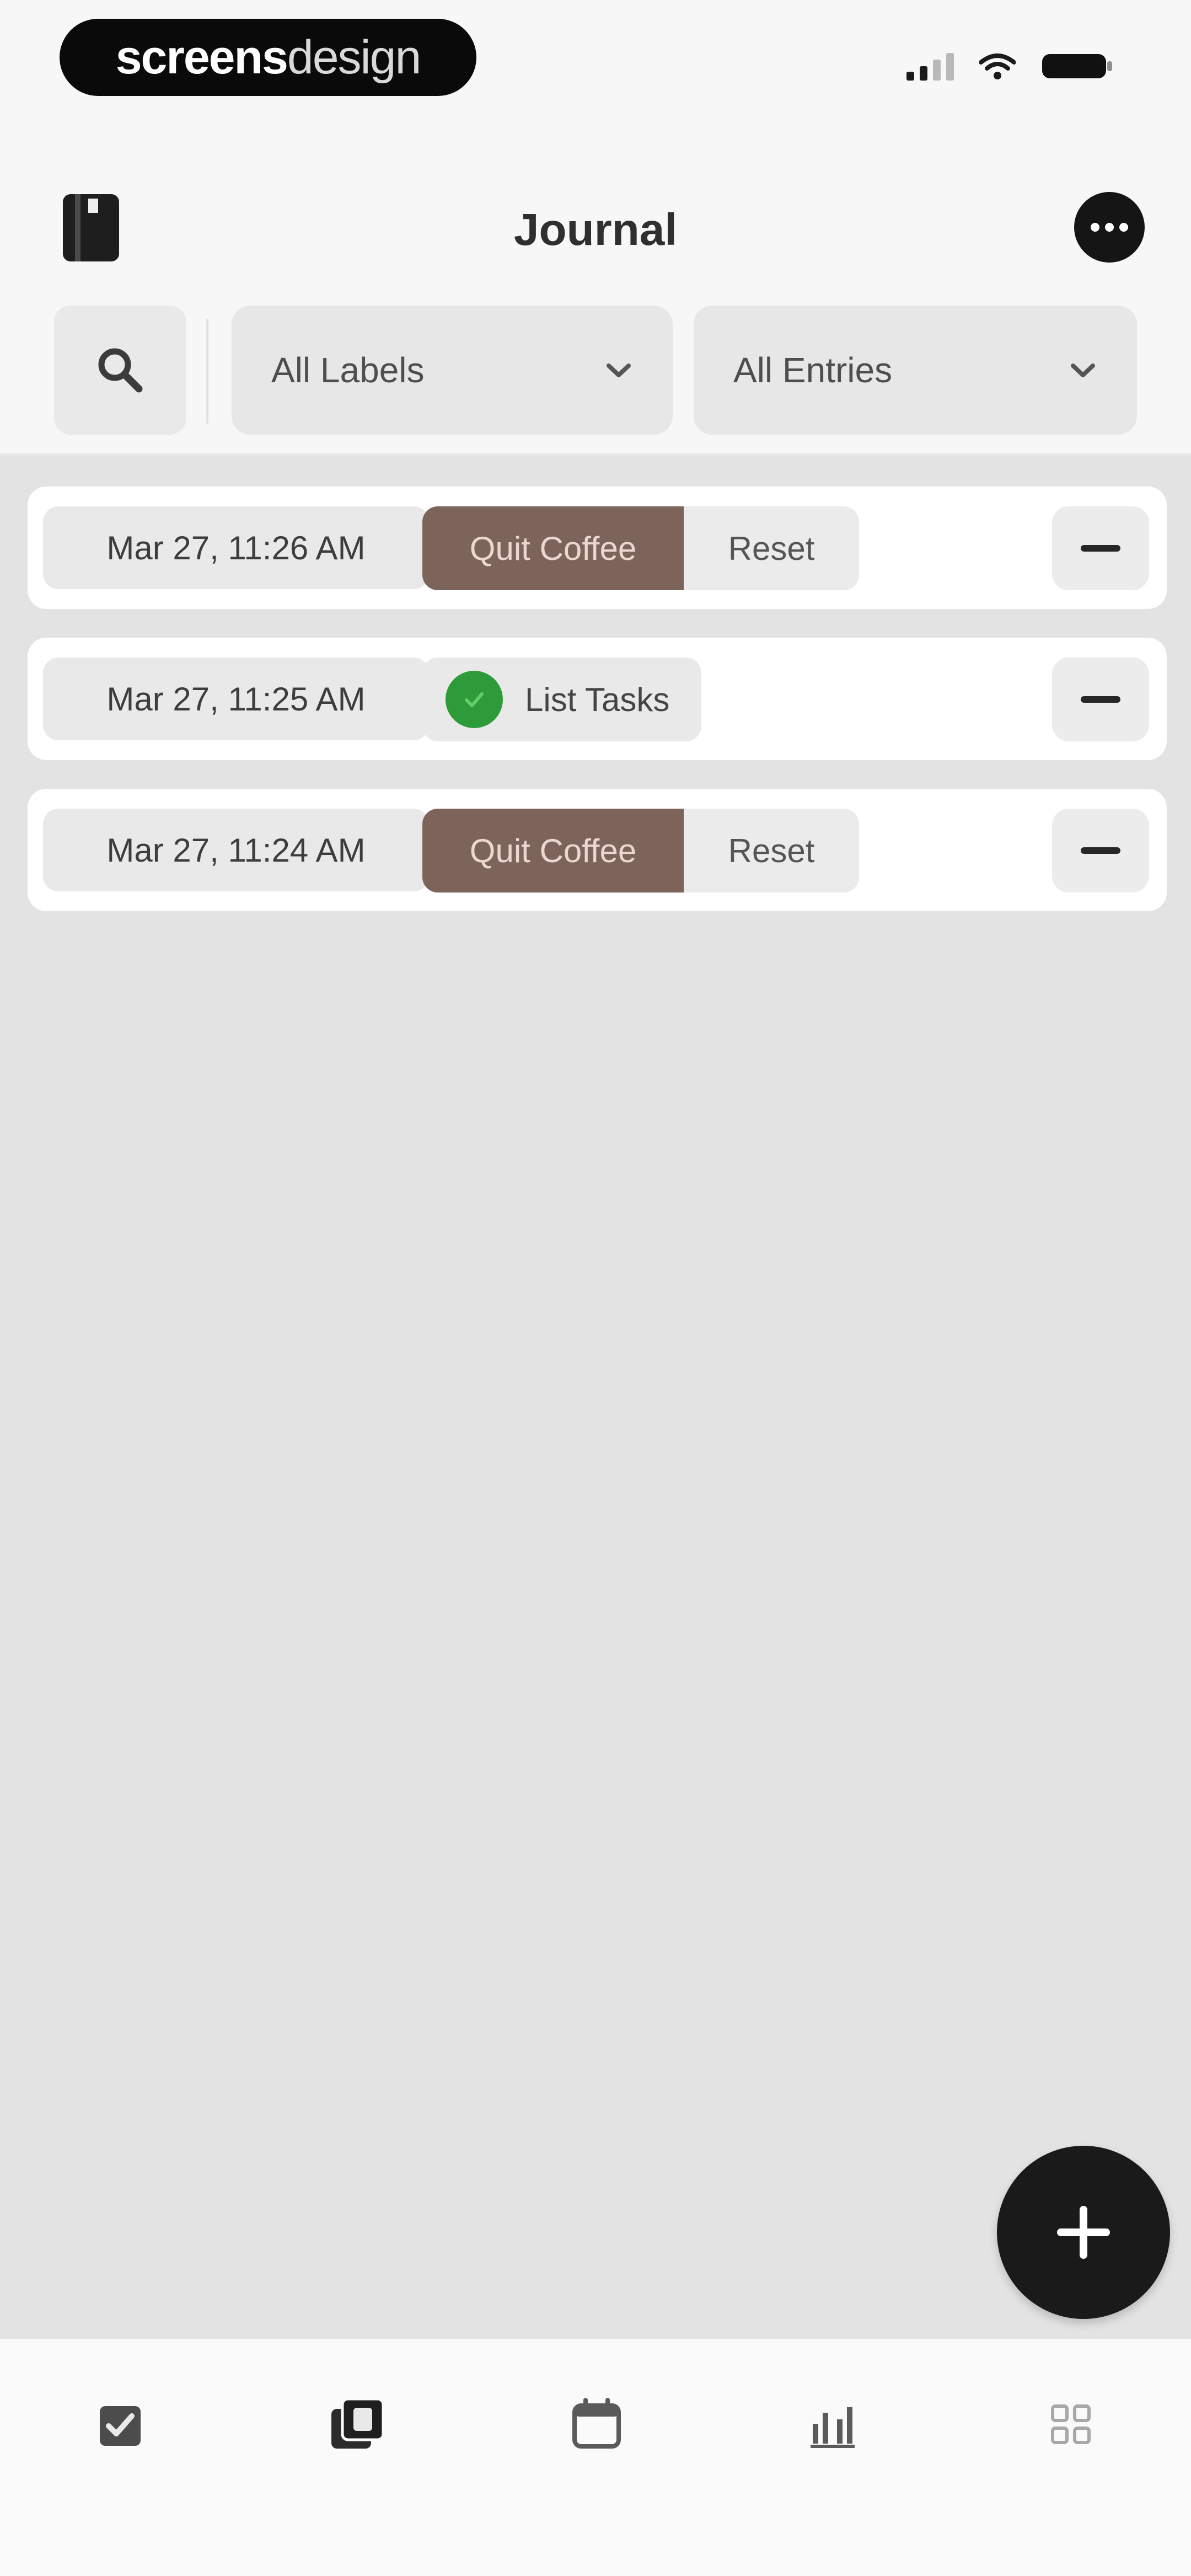 The width and height of the screenshot is (1191, 2576). What do you see at coordinates (201, 57) in the screenshot?
I see `brand-main: screens` at bounding box center [201, 57].